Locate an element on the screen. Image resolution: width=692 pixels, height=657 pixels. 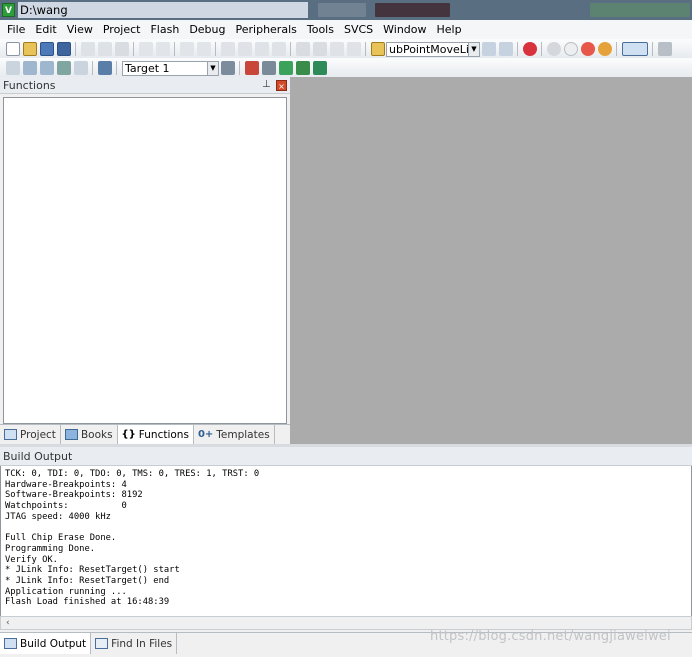
target-options-icon is located at coordinates (227, 68).